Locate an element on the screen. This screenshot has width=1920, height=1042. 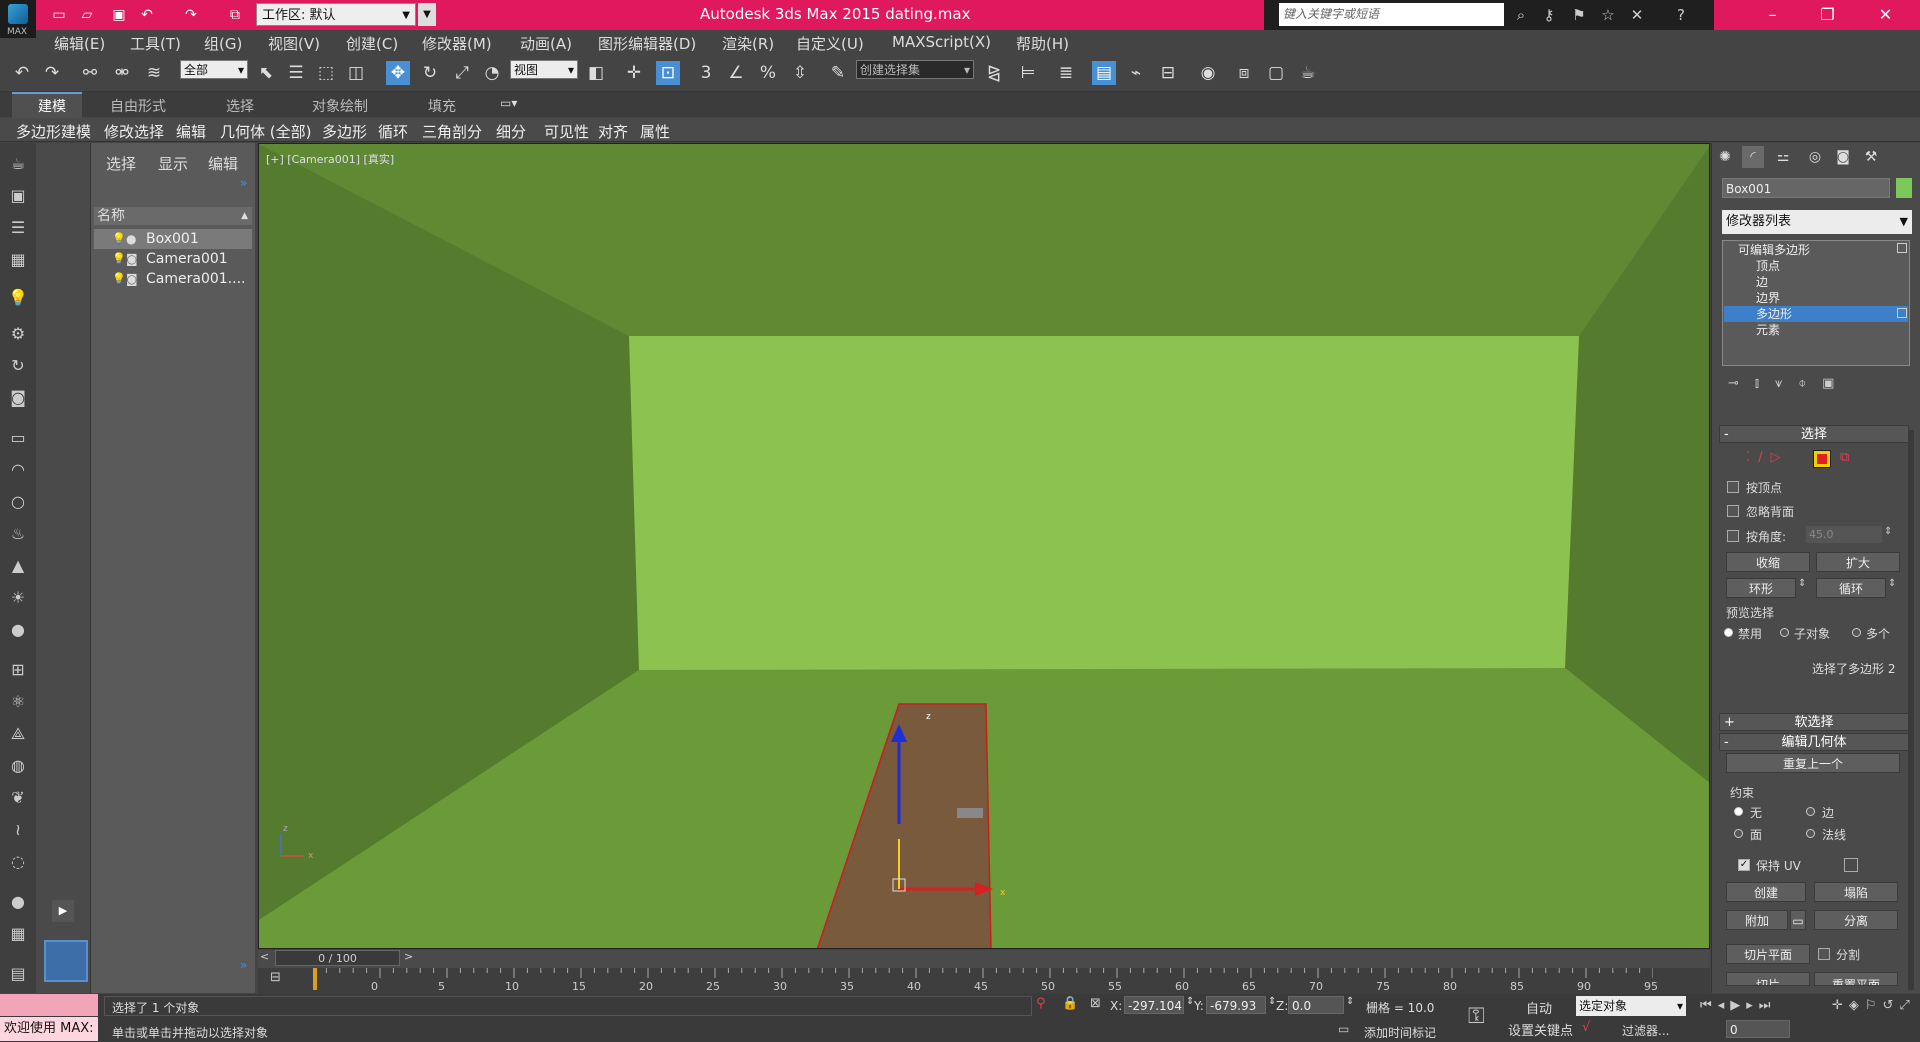
ring-spinner-icon: ⇕ is located at coordinates (1802, 583).